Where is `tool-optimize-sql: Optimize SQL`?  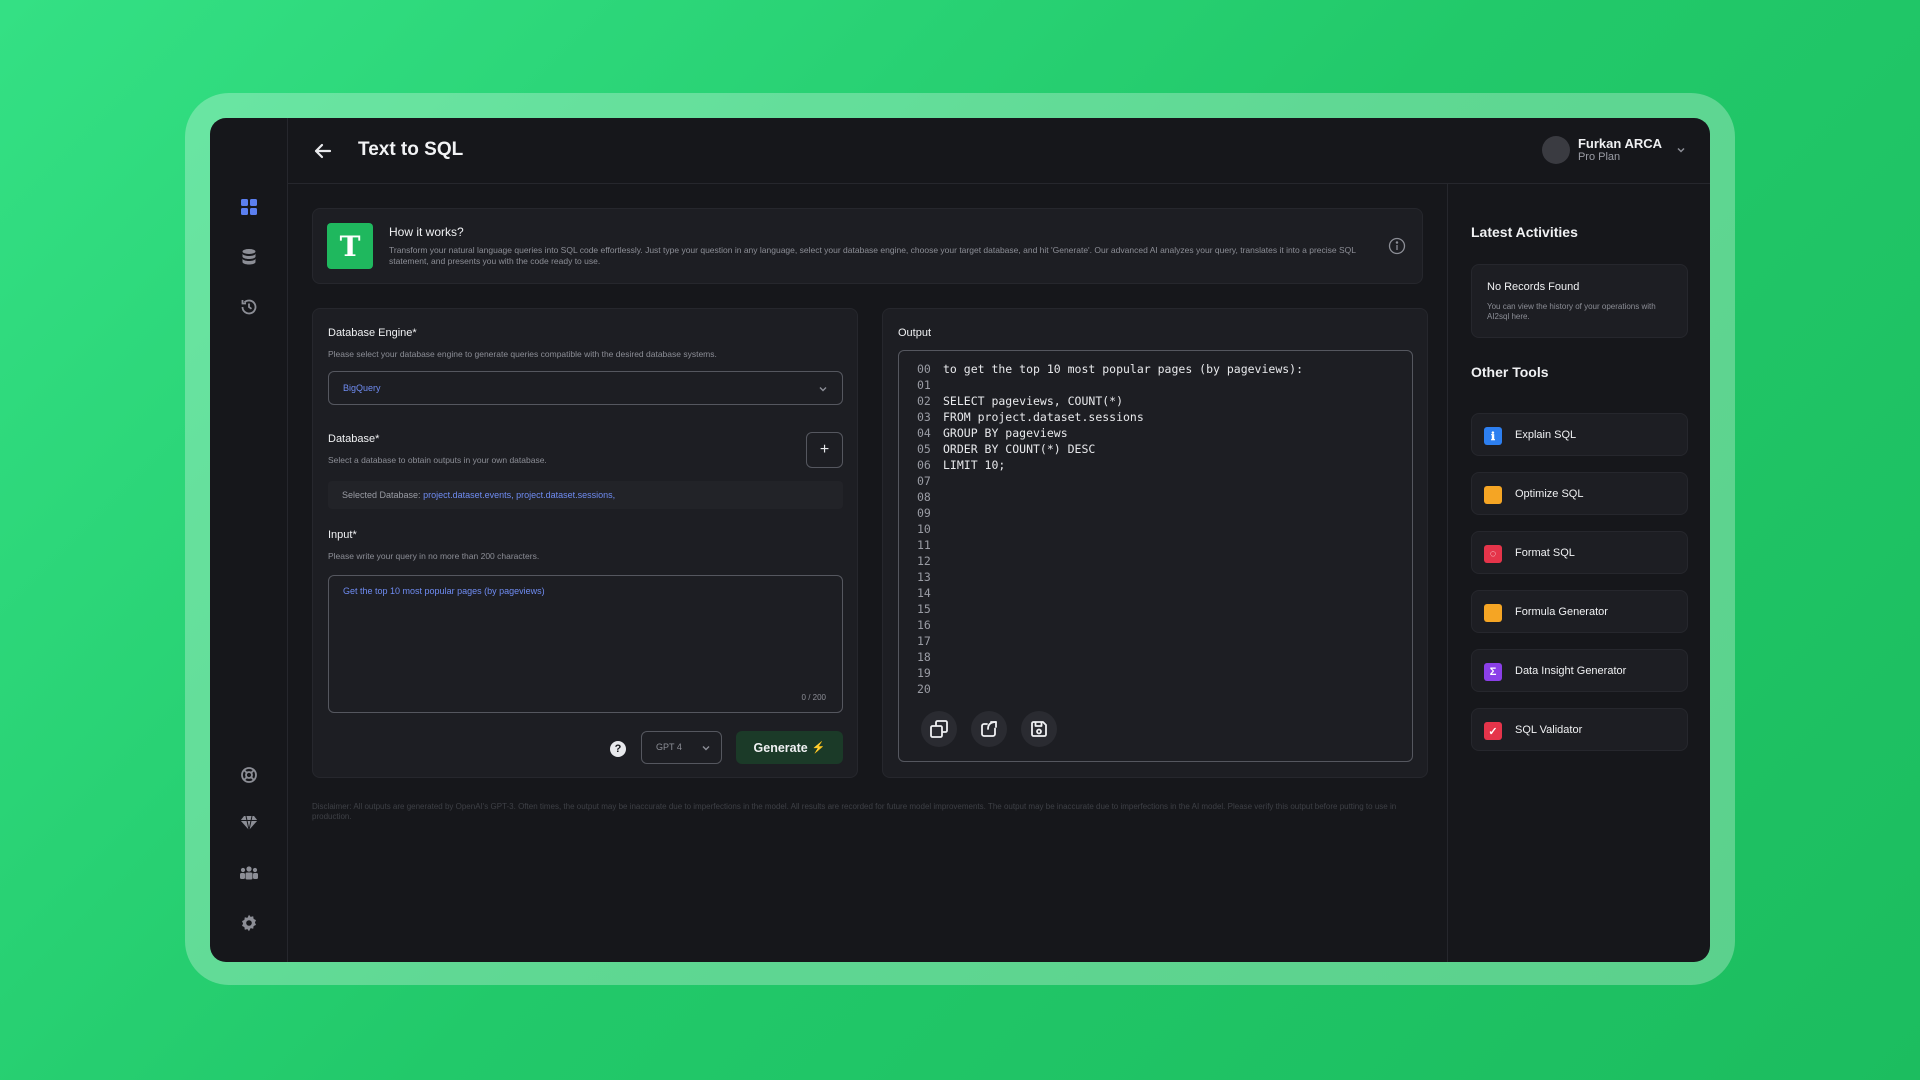
tool-optimize-sql: Optimize SQL is located at coordinates (1579, 493).